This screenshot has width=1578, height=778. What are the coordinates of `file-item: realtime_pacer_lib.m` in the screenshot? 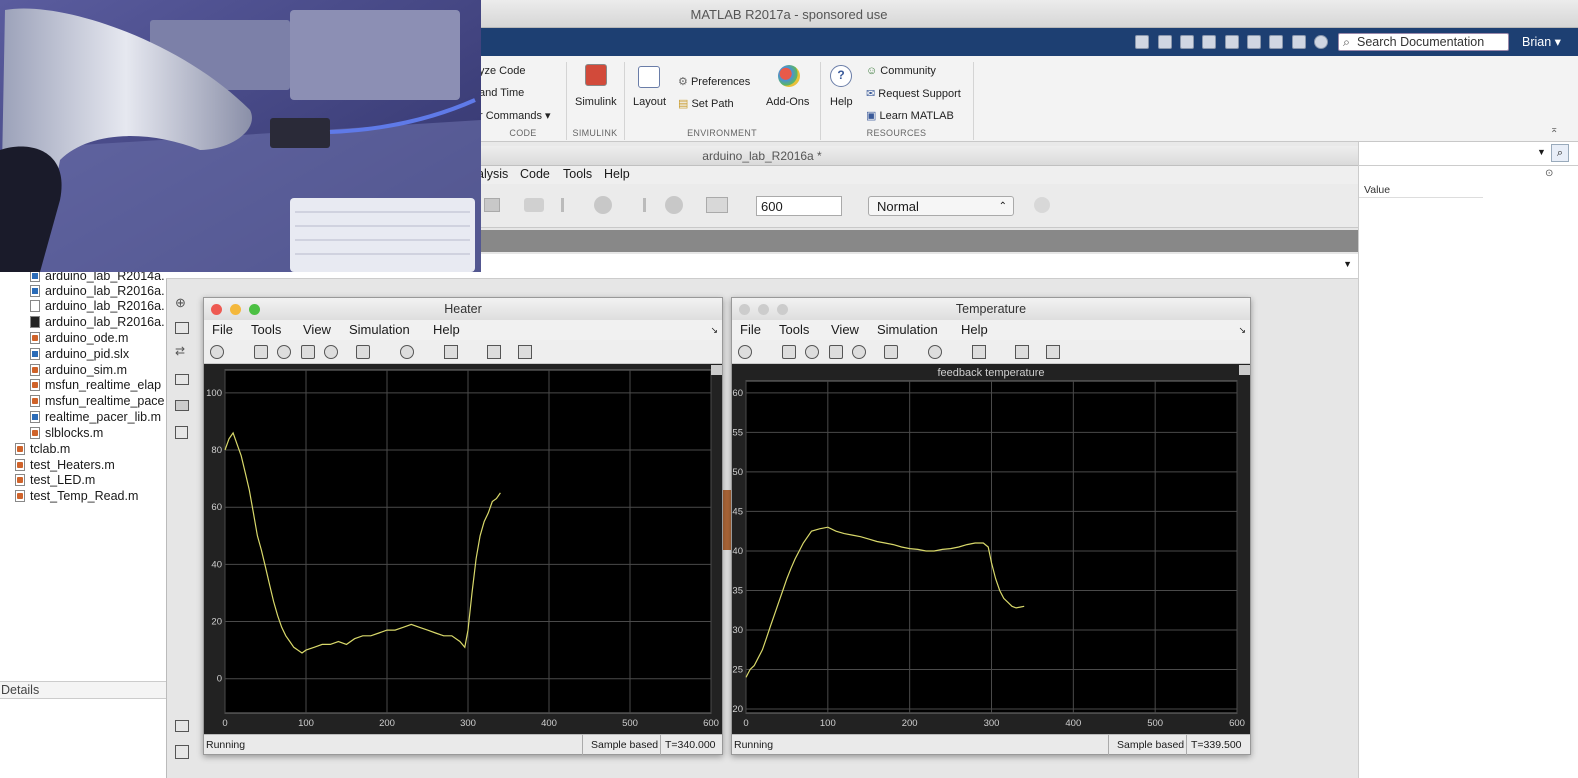 It's located at (95, 417).